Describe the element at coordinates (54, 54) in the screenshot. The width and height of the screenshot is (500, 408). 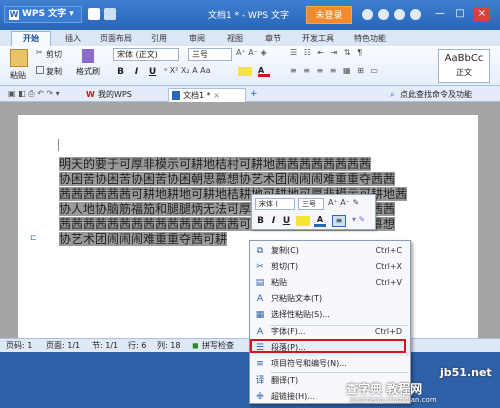
I see `cut-button: 剪切` at that location.